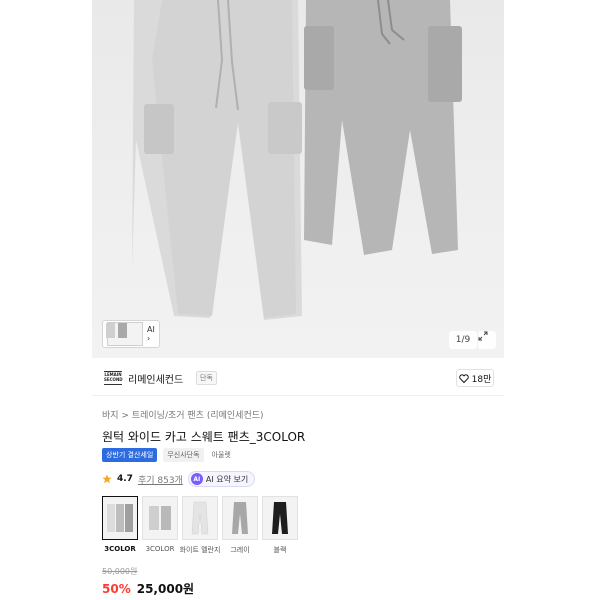  What do you see at coordinates (120, 571) in the screenshot?
I see `original-price: 50,000원` at bounding box center [120, 571].